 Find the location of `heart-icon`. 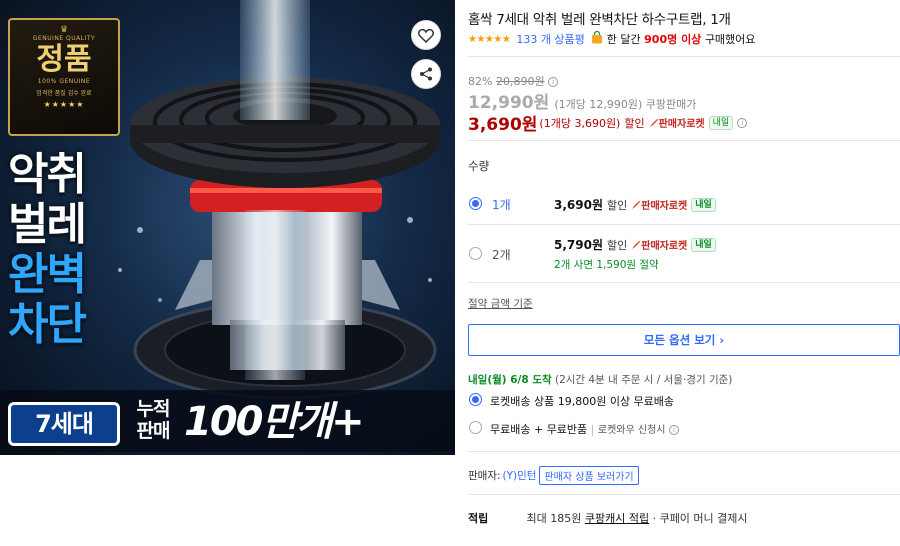

heart-icon is located at coordinates (426, 35).